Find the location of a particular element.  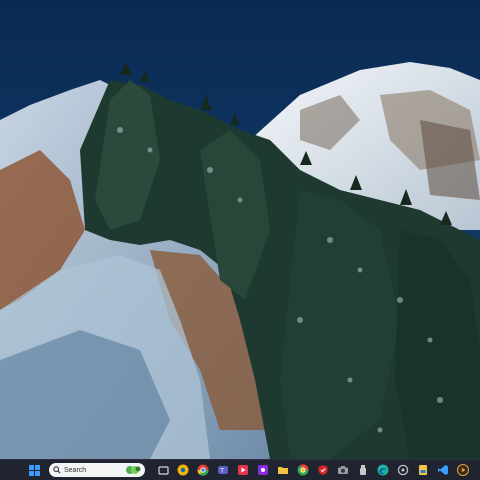

file-explorer-icon is located at coordinates (283, 470).